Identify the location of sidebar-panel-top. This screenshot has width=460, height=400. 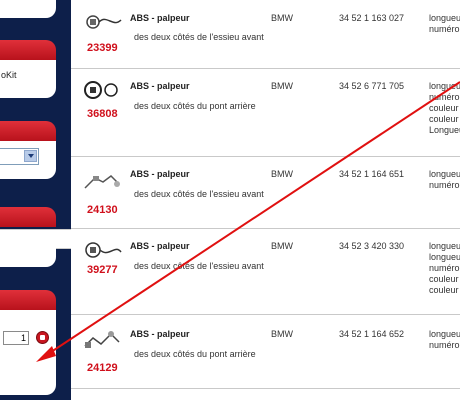
(28, 9).